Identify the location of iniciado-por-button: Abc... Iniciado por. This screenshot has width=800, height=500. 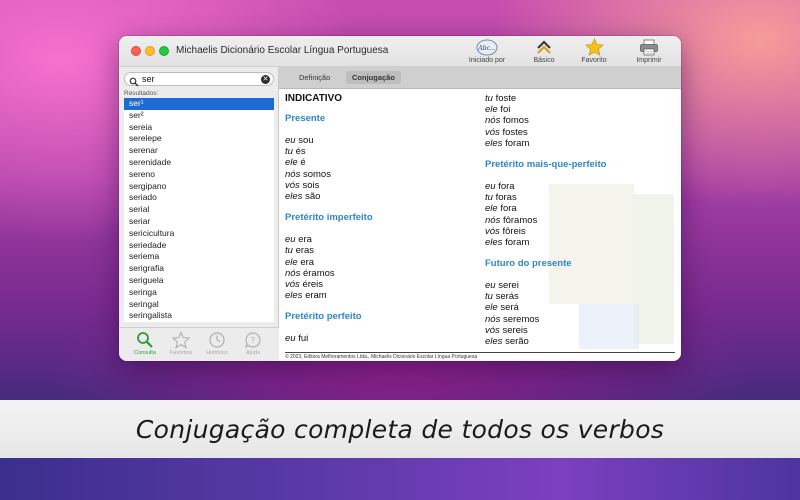
(487, 52).